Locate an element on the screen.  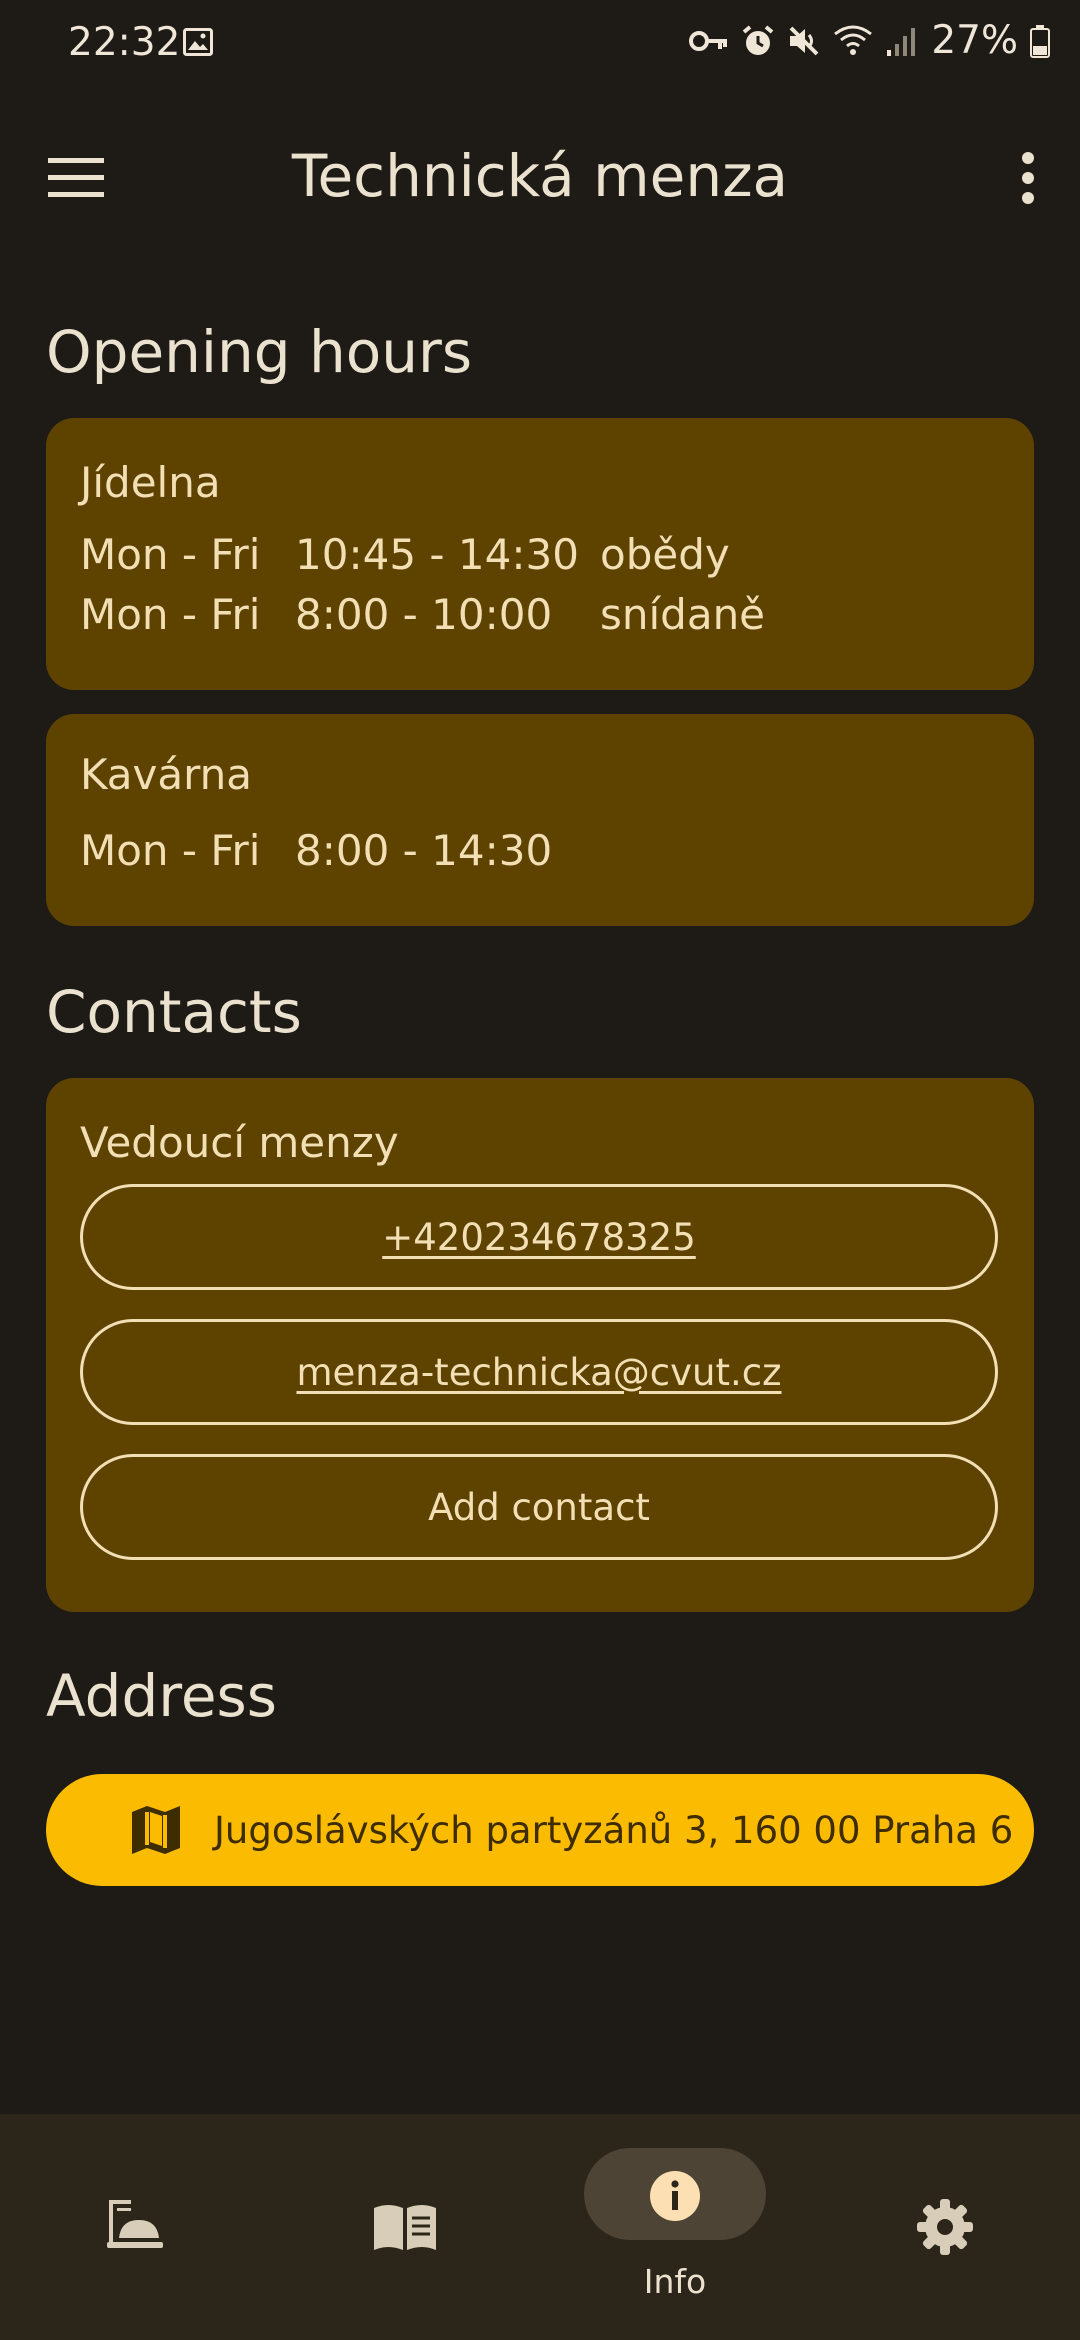
nav-item-info: Info is located at coordinates (675, 2227).